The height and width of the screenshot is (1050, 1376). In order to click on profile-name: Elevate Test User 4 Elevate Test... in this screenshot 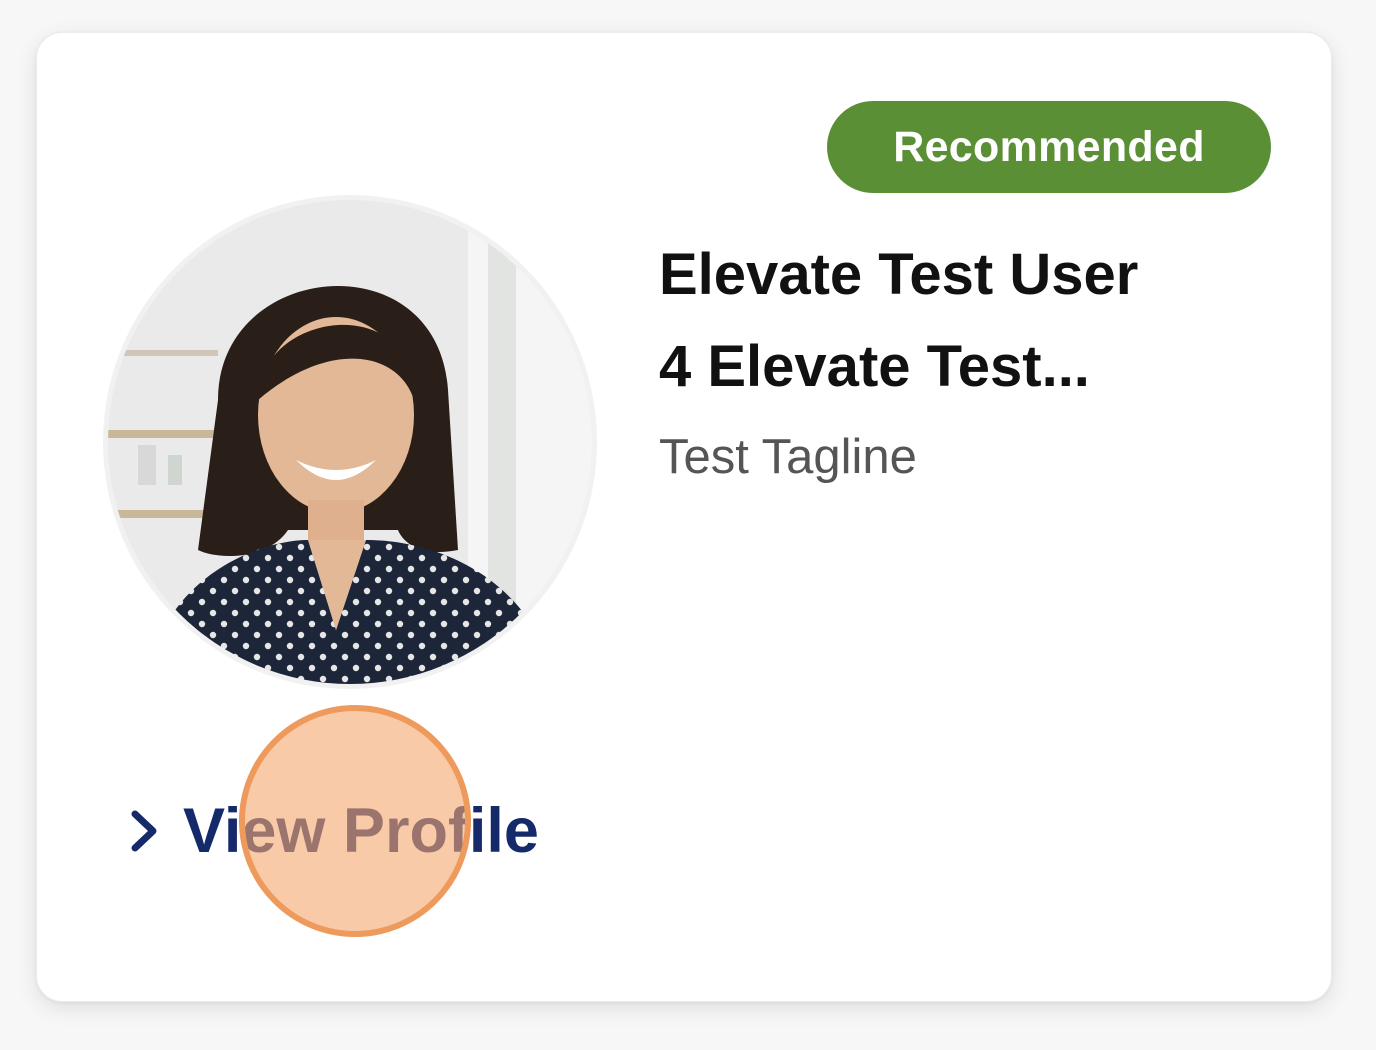, I will do `click(899, 320)`.